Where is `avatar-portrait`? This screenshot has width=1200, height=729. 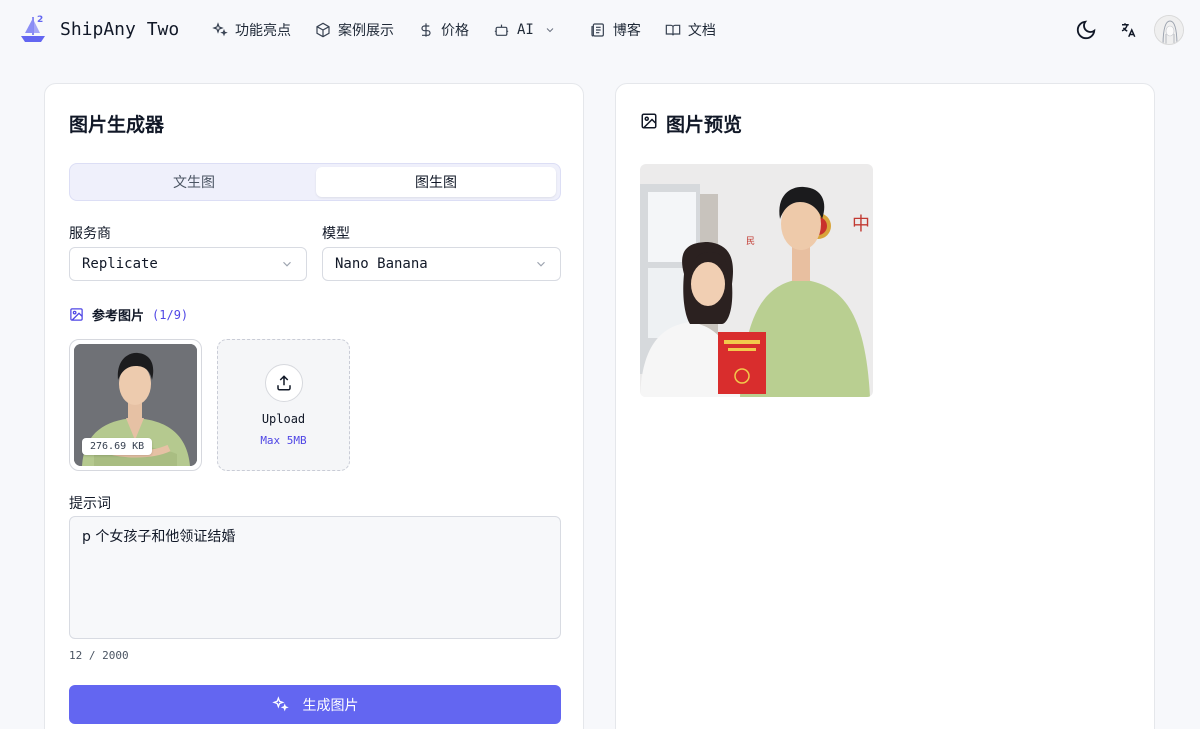
avatar-portrait is located at coordinates (1169, 30).